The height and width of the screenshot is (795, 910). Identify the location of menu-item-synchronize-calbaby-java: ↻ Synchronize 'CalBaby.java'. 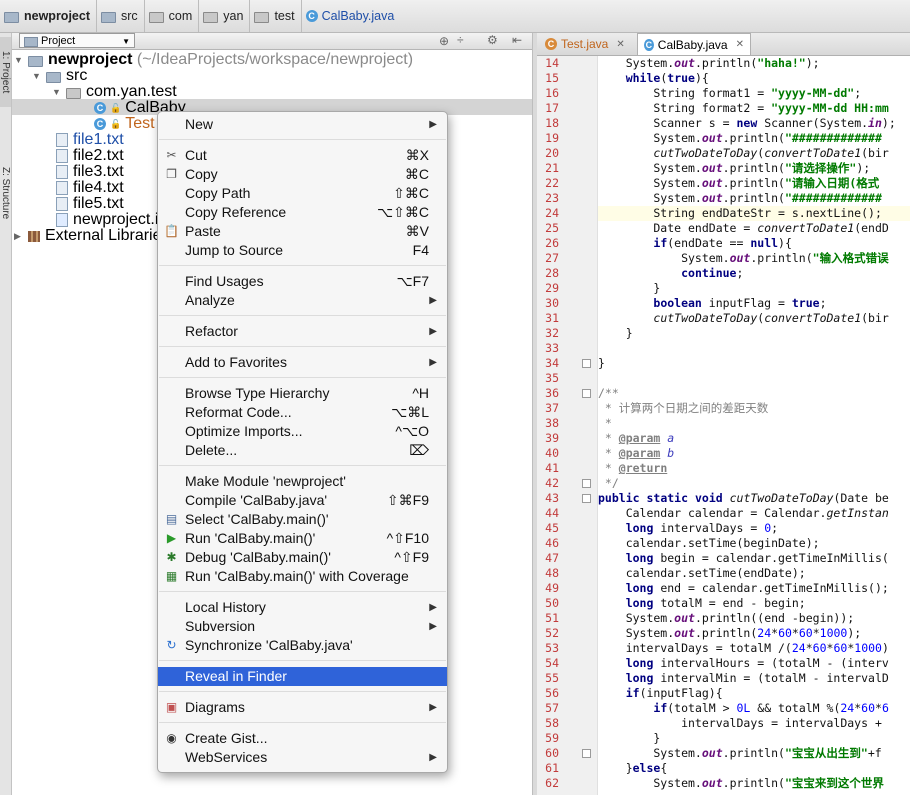
(302, 645).